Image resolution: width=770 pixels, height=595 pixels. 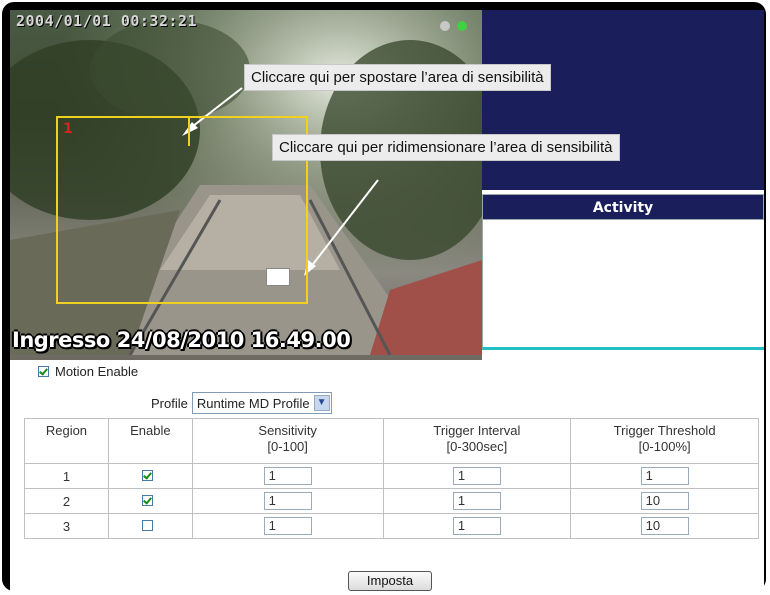 I want to click on table-row: 2 1 1 10, so click(x=391, y=501).